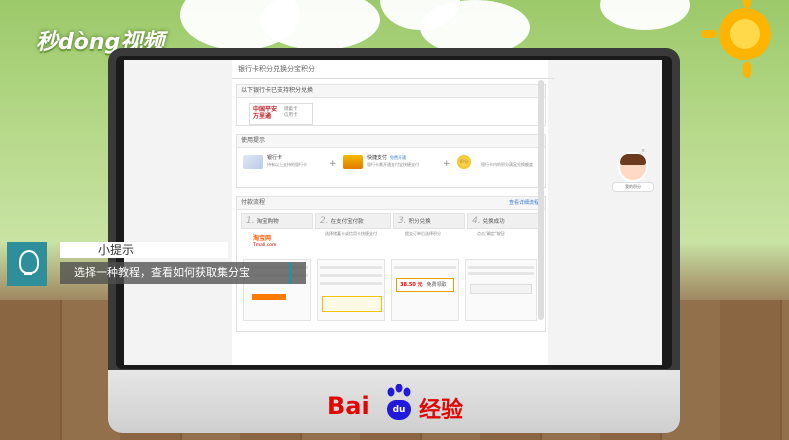  What do you see at coordinates (423, 233) in the screenshot?
I see `step-desc: 提交订单后选择积分` at bounding box center [423, 233].